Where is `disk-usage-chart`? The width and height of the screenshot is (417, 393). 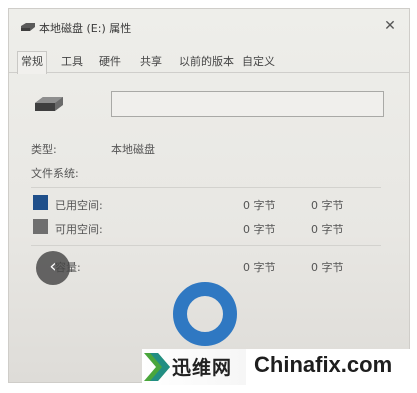
disk-usage-chart is located at coordinates (205, 314).